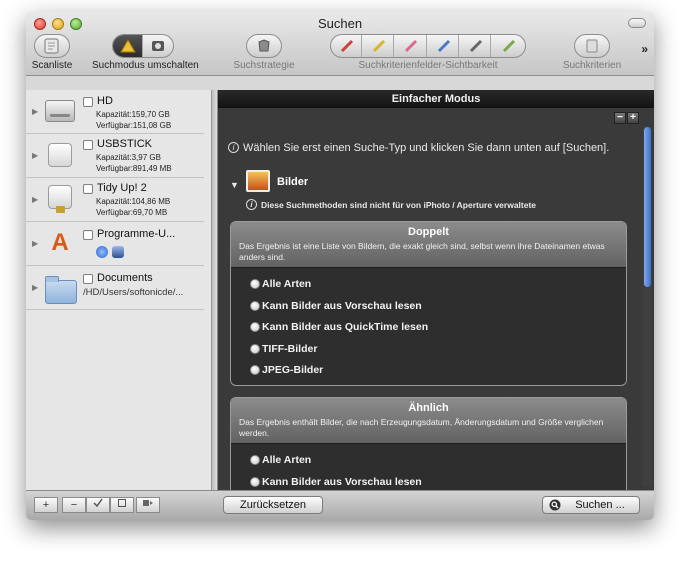  Describe the element at coordinates (428, 350) in the screenshot. I see `search-option: TIFF-Bilder` at that location.